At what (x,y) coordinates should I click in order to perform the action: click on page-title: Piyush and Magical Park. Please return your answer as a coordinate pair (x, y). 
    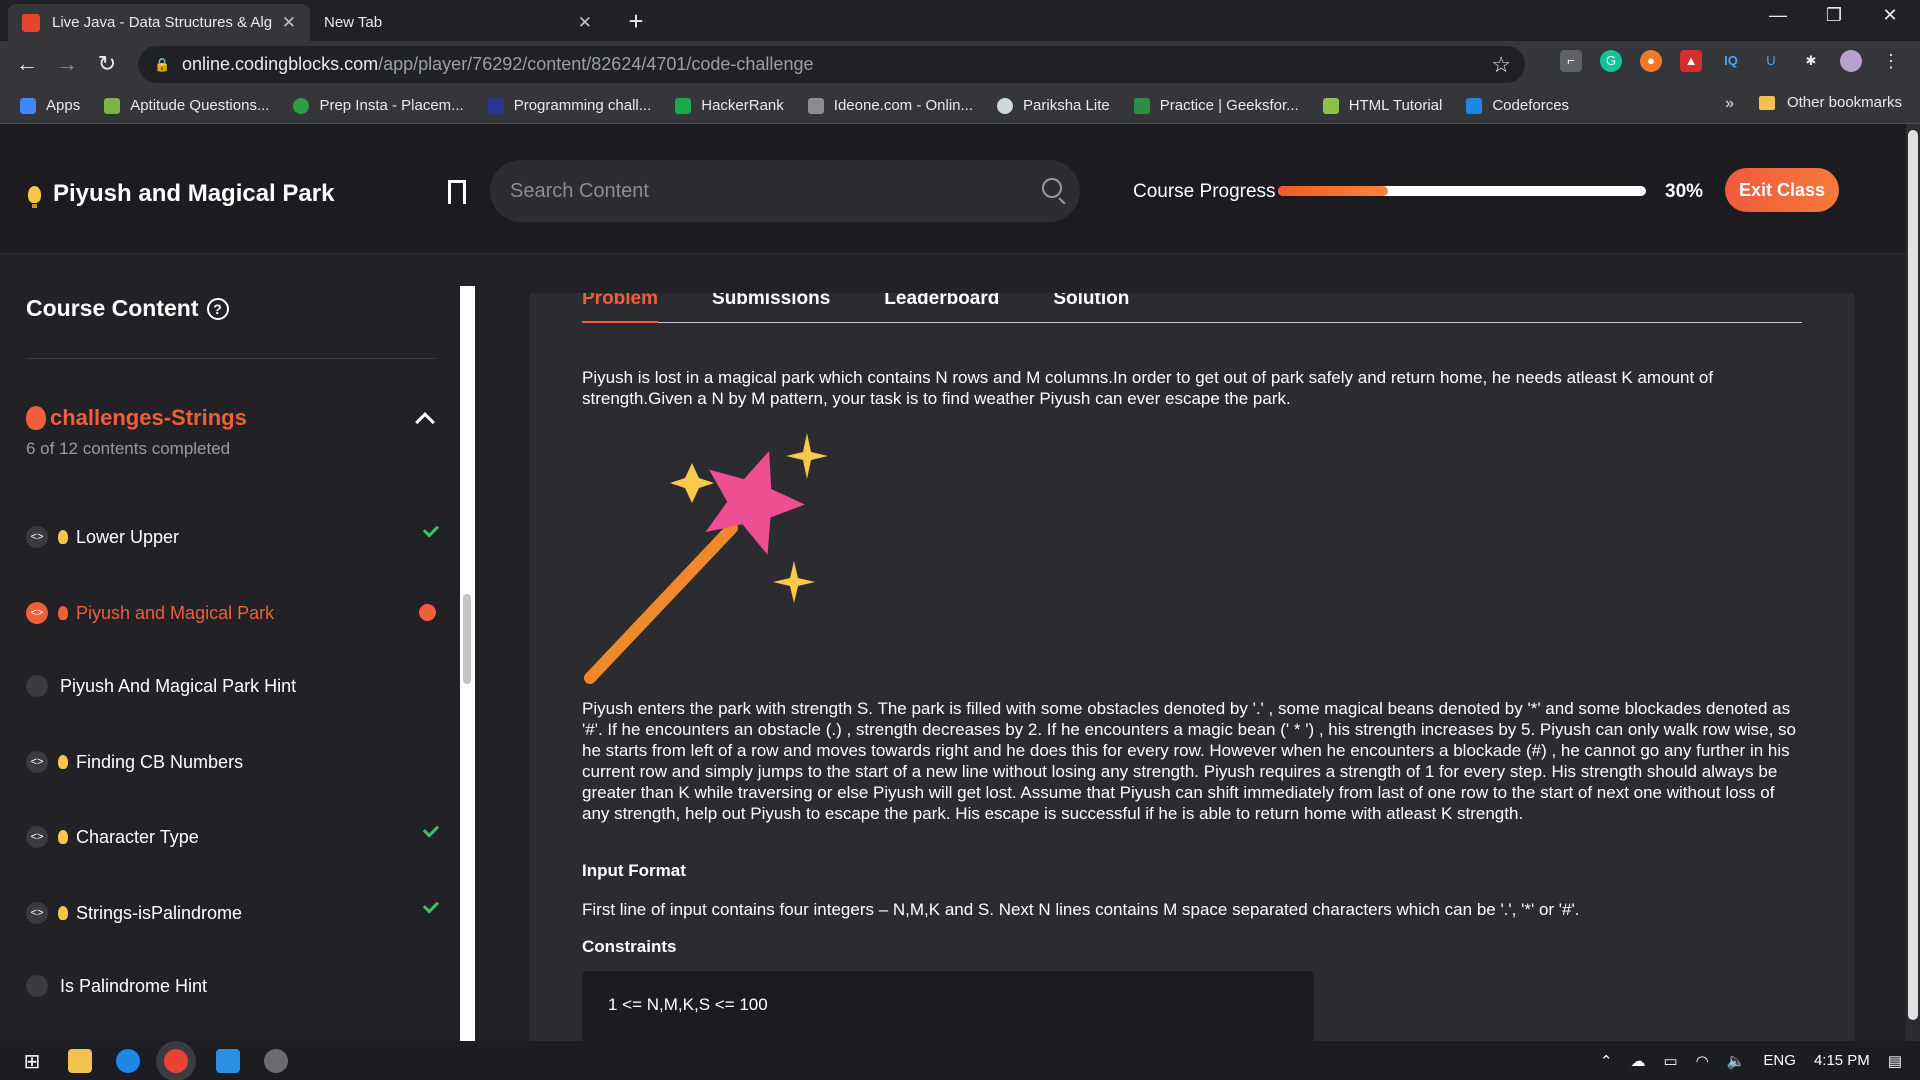
    Looking at the image, I should click on (181, 194).